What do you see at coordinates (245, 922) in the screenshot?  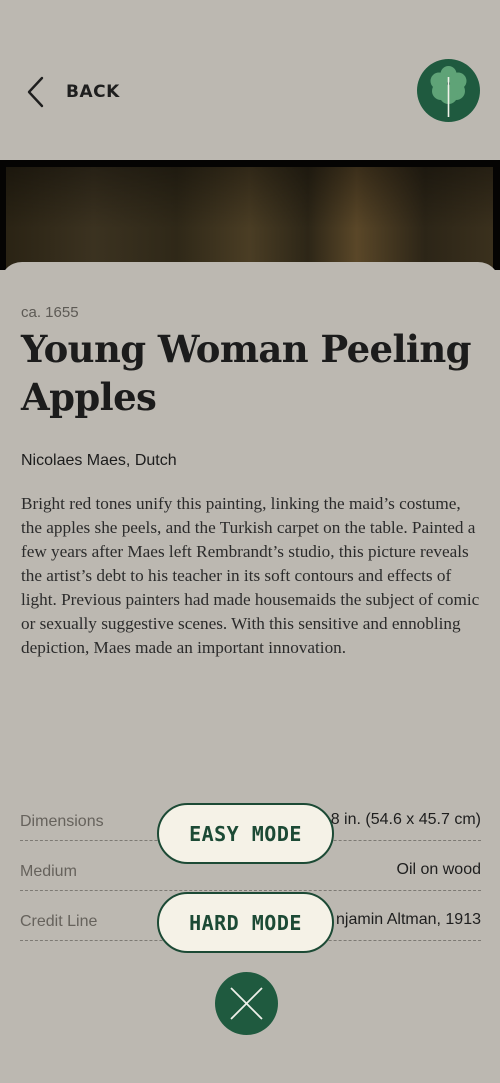 I see `hard-mode-button: HARD MODE` at bounding box center [245, 922].